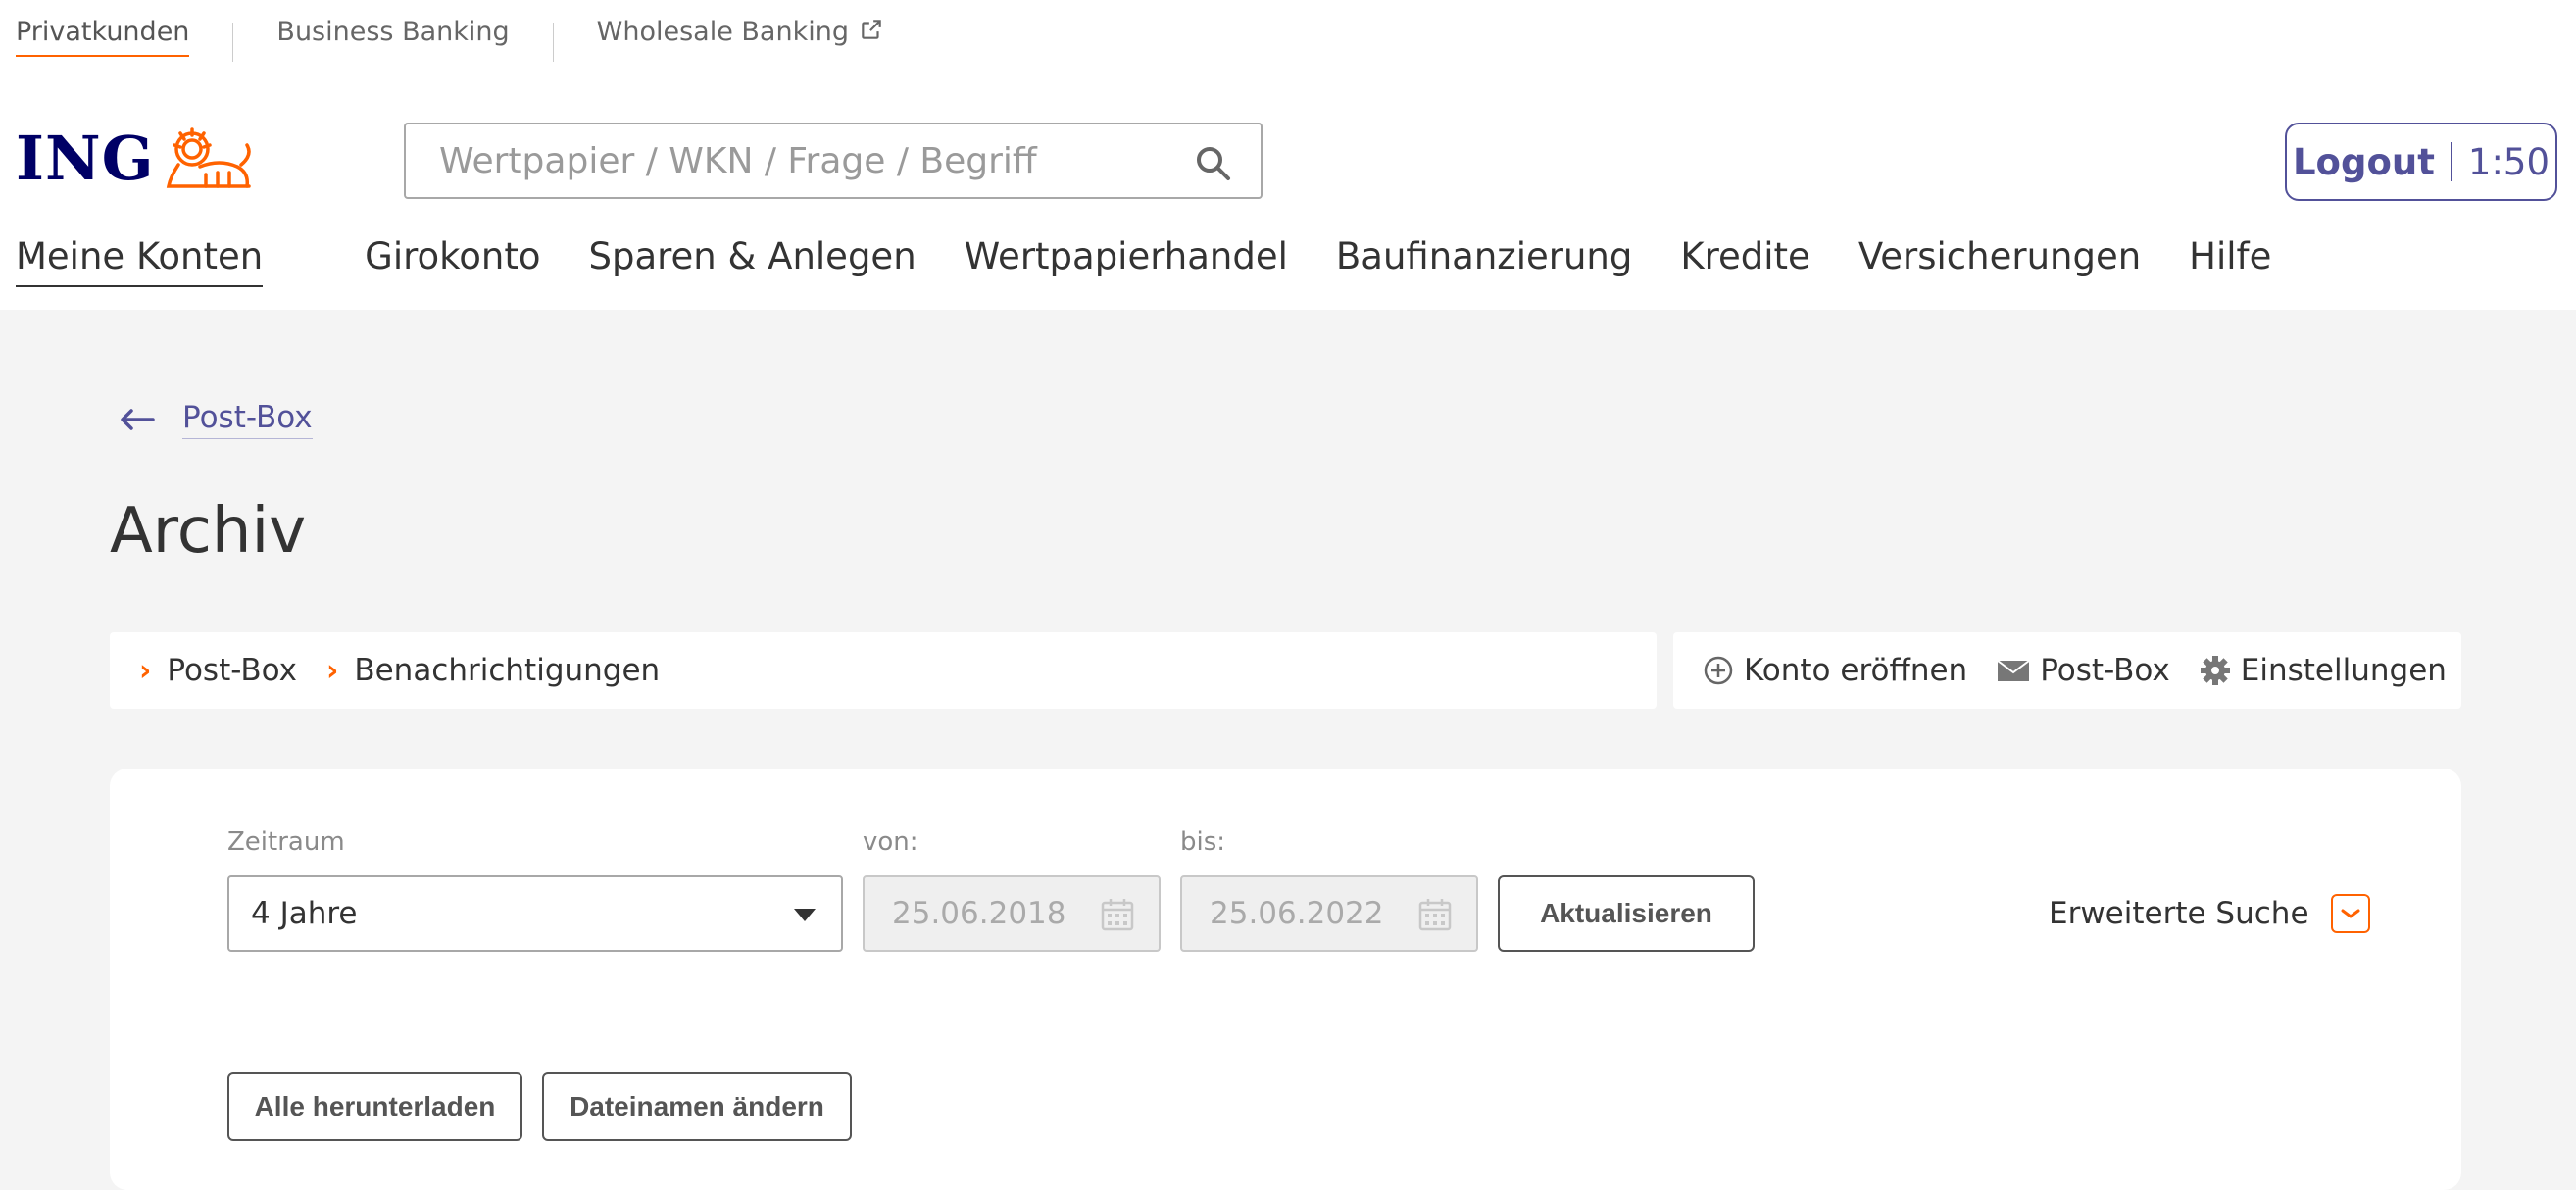  What do you see at coordinates (208, 531) in the screenshot?
I see `page-title: Archiv` at bounding box center [208, 531].